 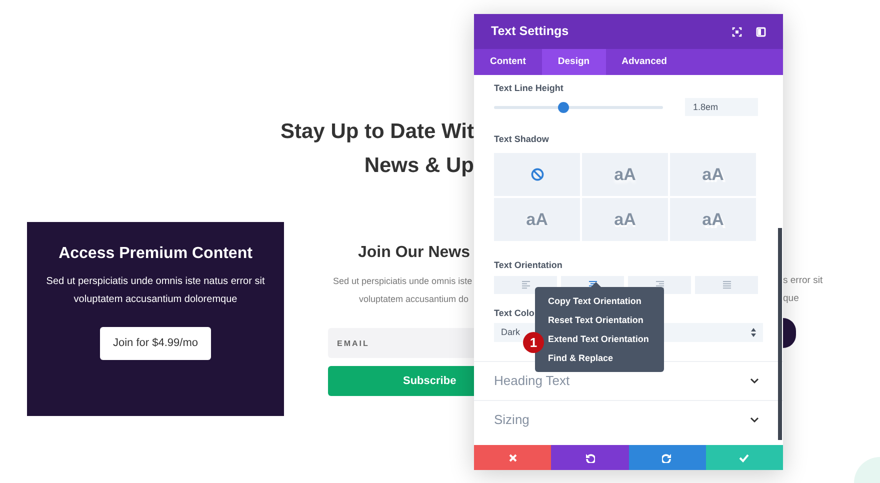 What do you see at coordinates (522, 139) in the screenshot?
I see `field-label: Text Shadow` at bounding box center [522, 139].